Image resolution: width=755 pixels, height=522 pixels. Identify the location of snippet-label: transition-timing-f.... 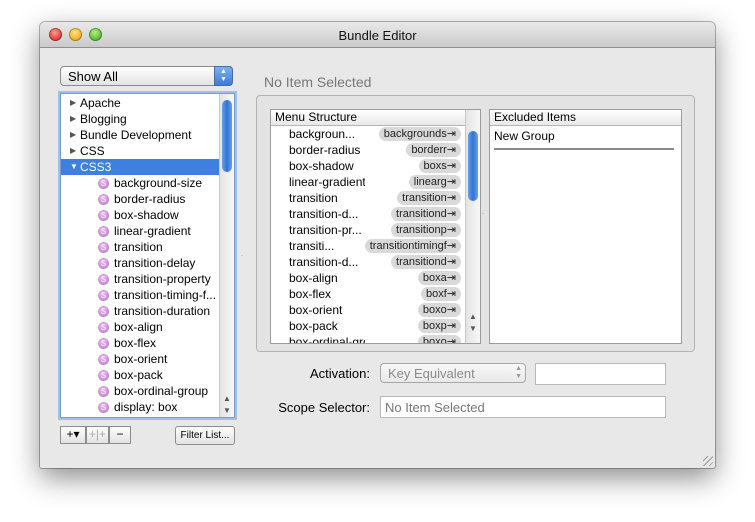
(165, 295).